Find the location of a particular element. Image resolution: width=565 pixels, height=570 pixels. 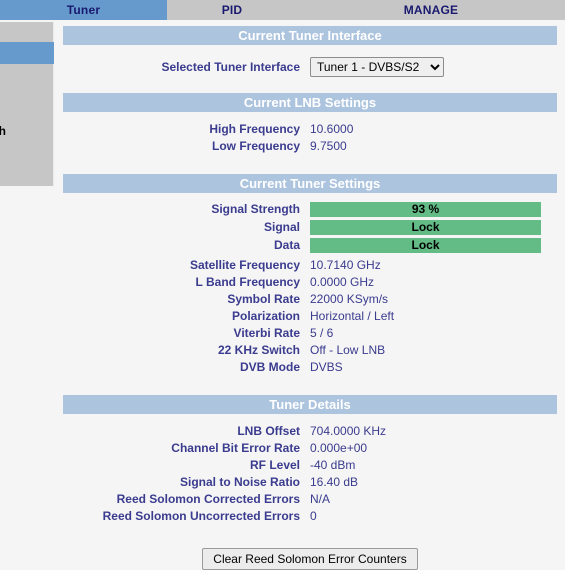

value-low-frequency: 9.7500 is located at coordinates (328, 145).